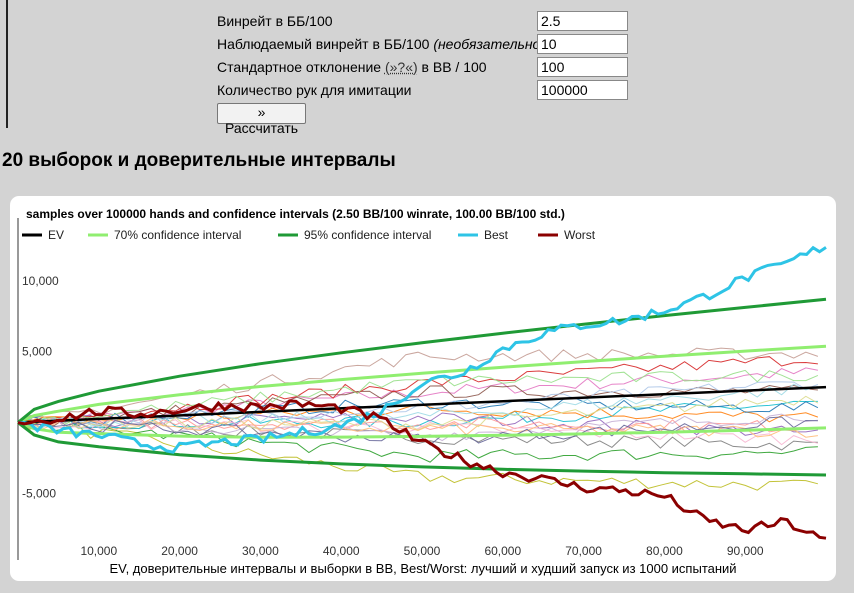 The width and height of the screenshot is (854, 593). Describe the element at coordinates (39, 493) in the screenshot. I see `y-tick-label: -5,000` at that location.